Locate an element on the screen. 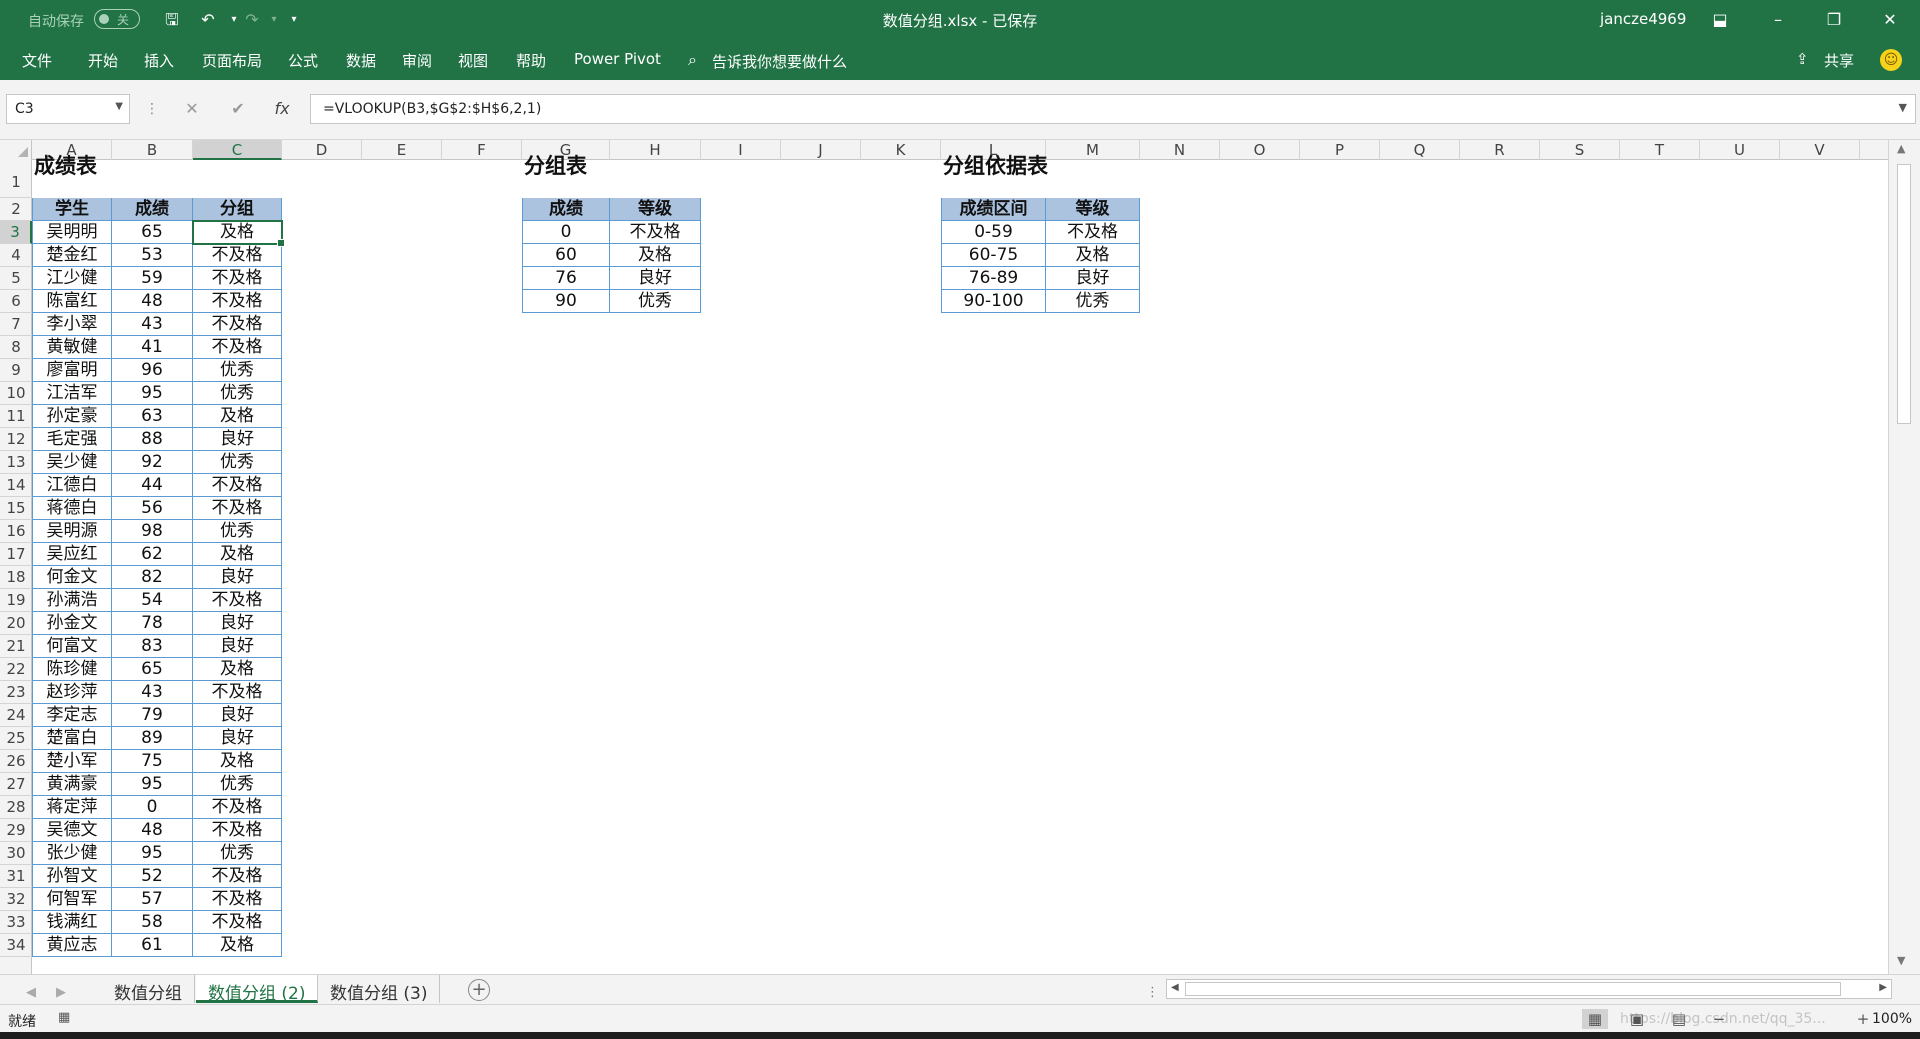  column-header-v: V is located at coordinates (1820, 150).